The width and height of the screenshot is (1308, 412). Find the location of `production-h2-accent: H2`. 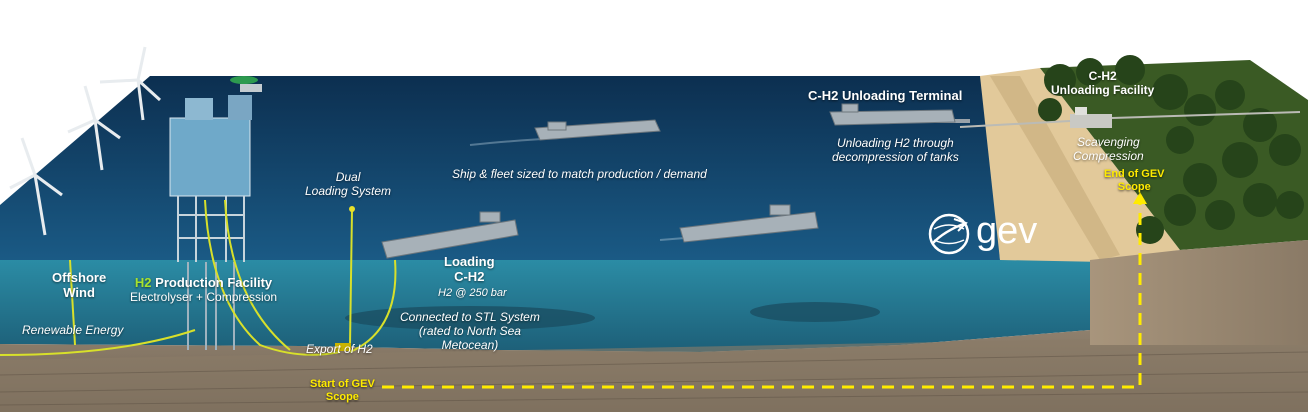

production-h2-accent: H2 is located at coordinates (143, 282).